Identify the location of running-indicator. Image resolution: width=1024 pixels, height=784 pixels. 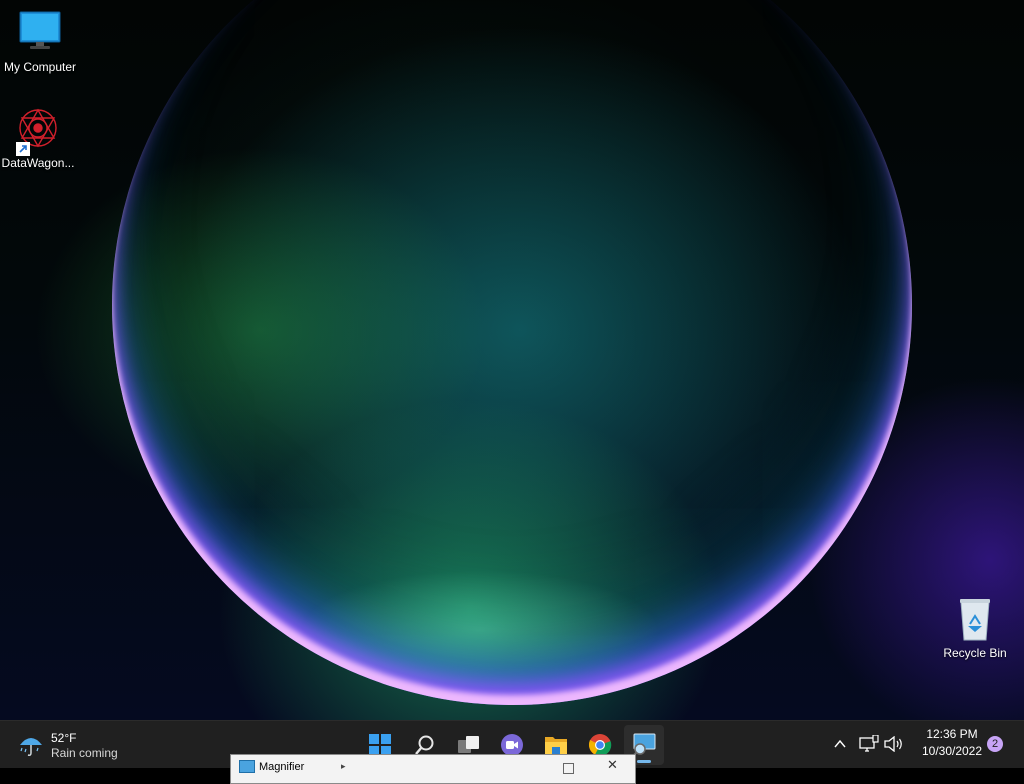
(644, 761).